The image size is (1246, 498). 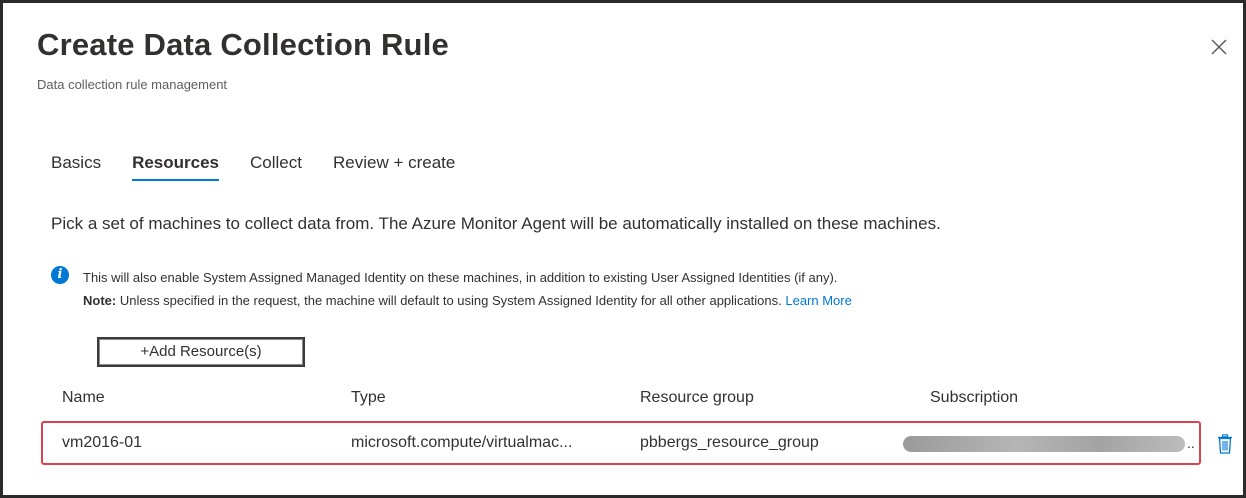 What do you see at coordinates (132, 84) in the screenshot?
I see `page-subtitle: Data collection rule management` at bounding box center [132, 84].